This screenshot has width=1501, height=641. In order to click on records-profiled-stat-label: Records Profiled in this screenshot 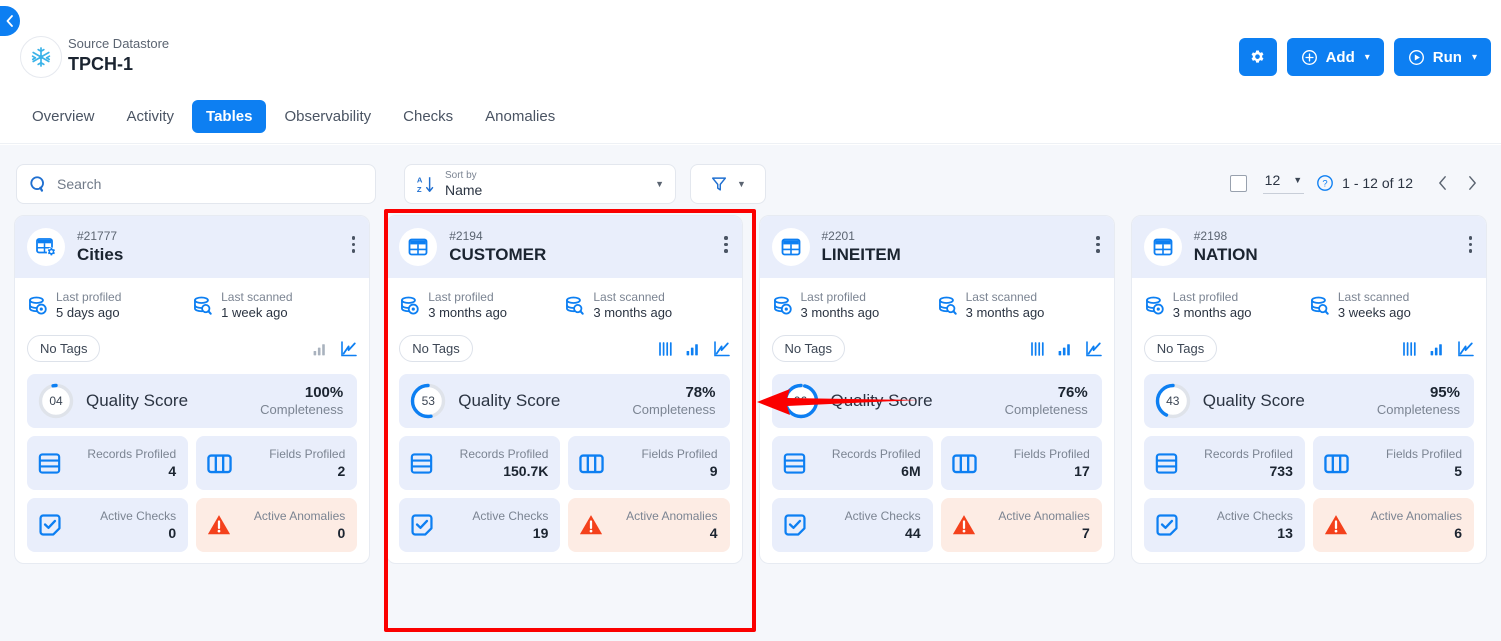, I will do `click(504, 453)`.